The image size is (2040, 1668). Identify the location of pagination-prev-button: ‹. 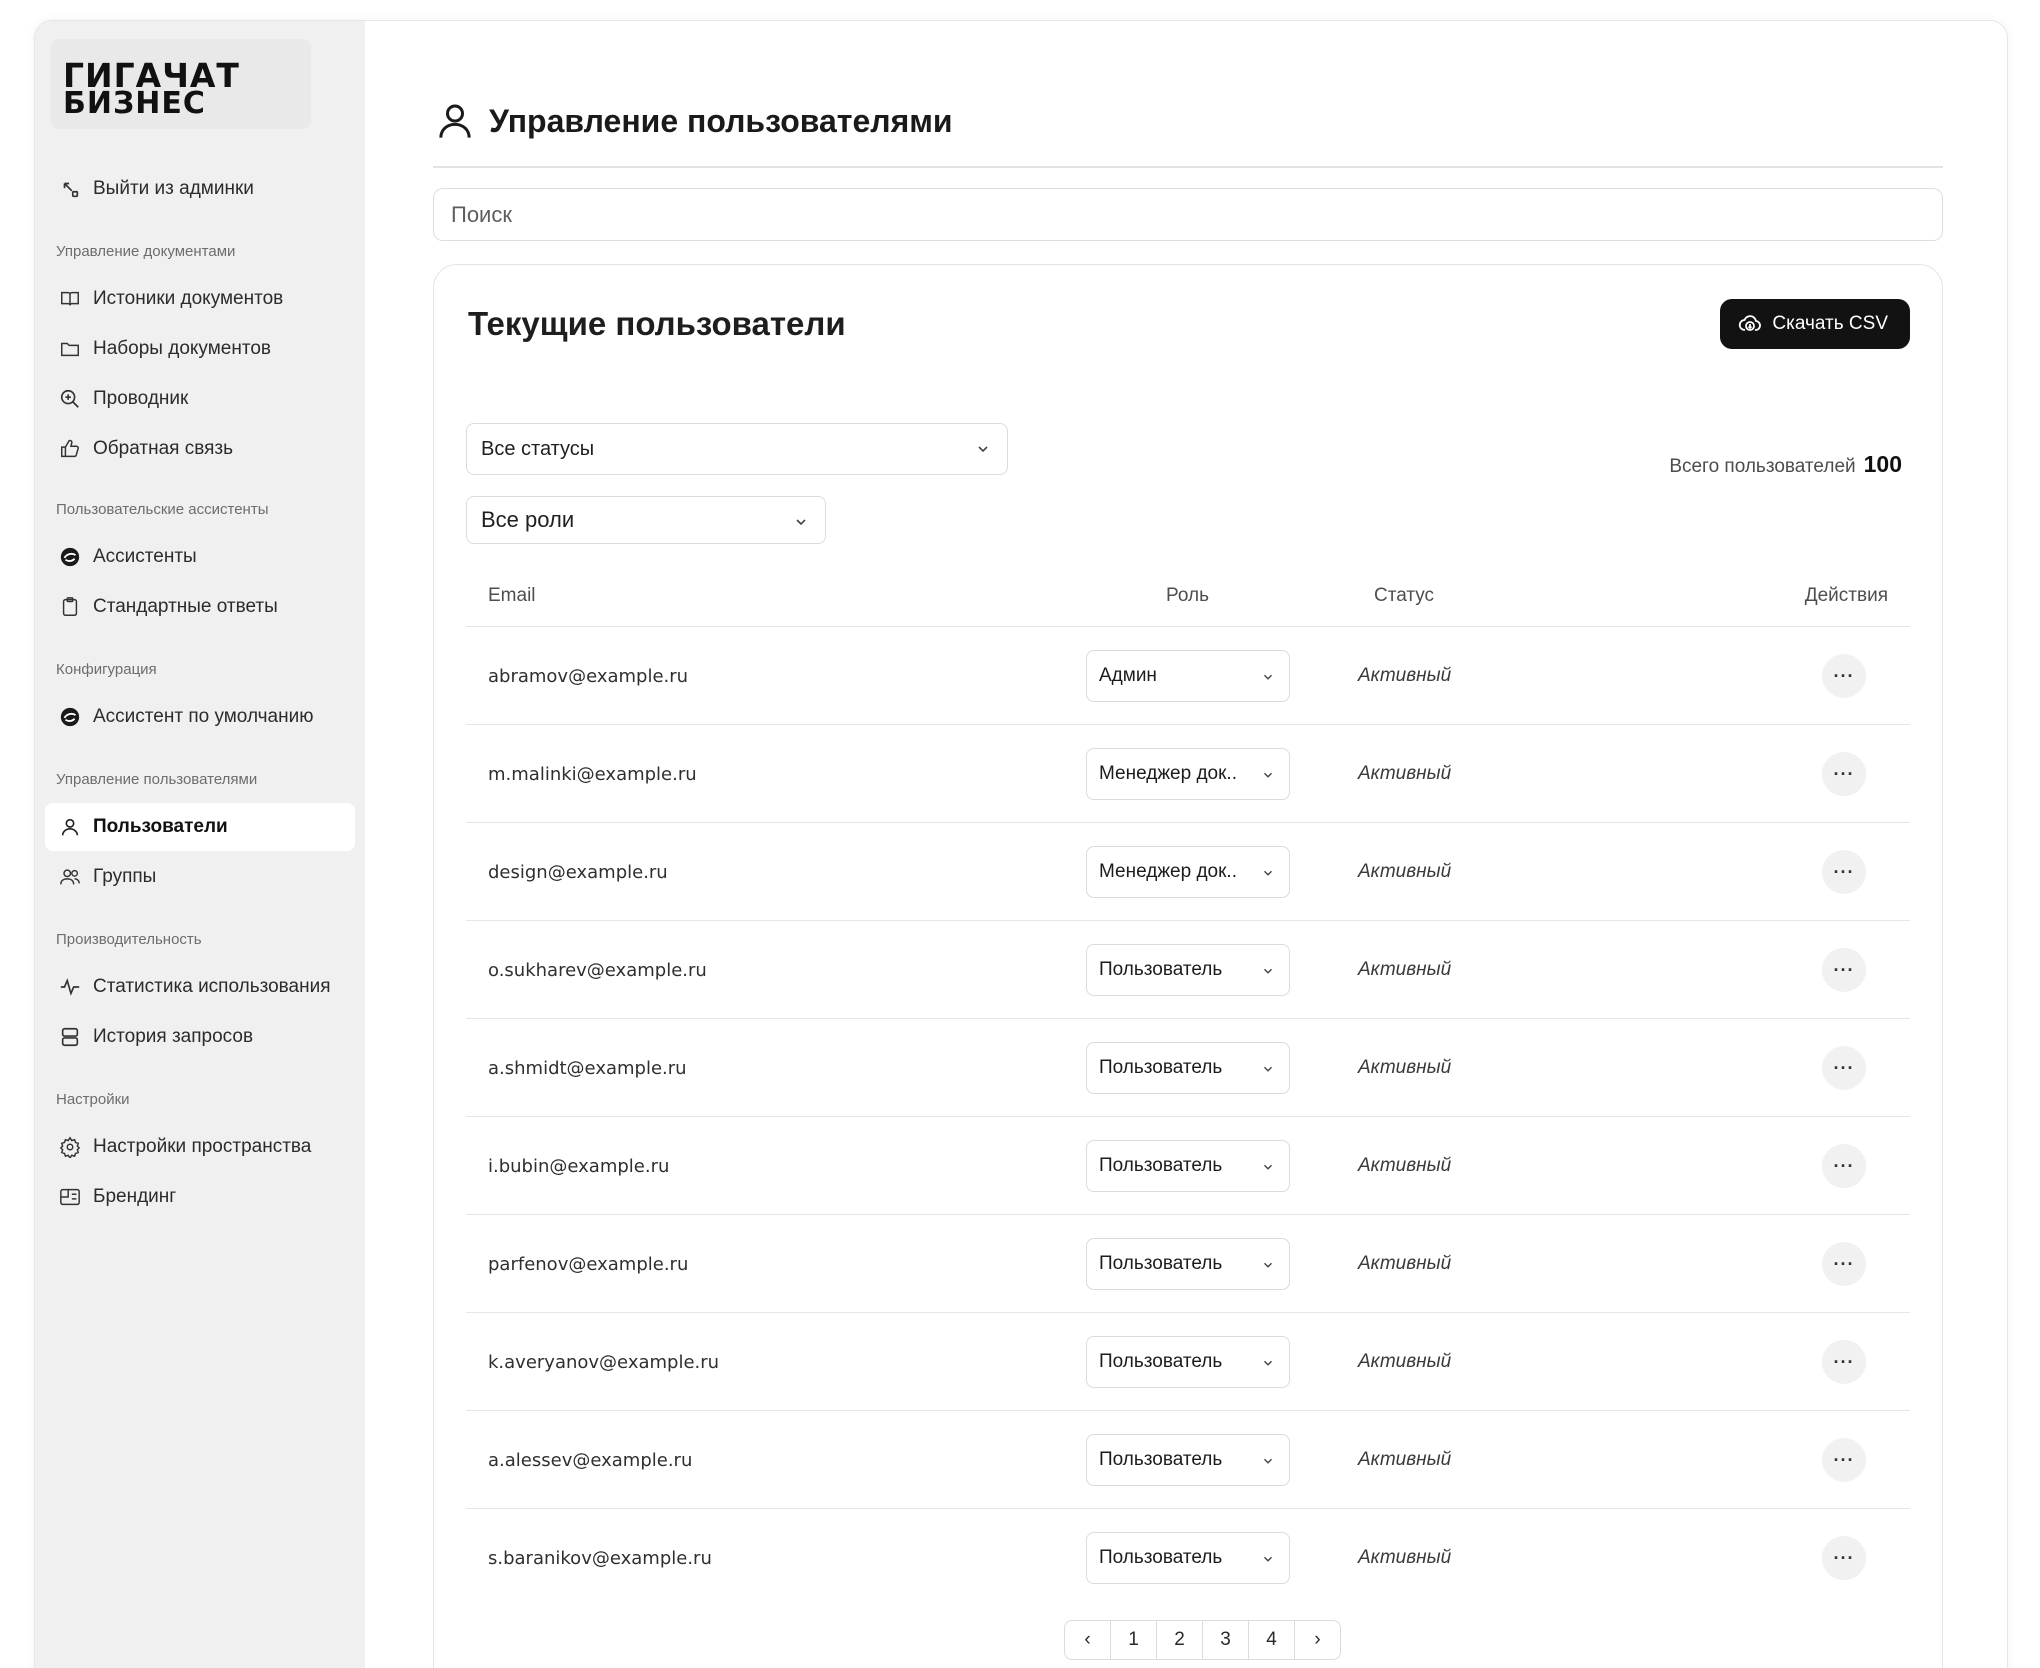
(1087, 1640).